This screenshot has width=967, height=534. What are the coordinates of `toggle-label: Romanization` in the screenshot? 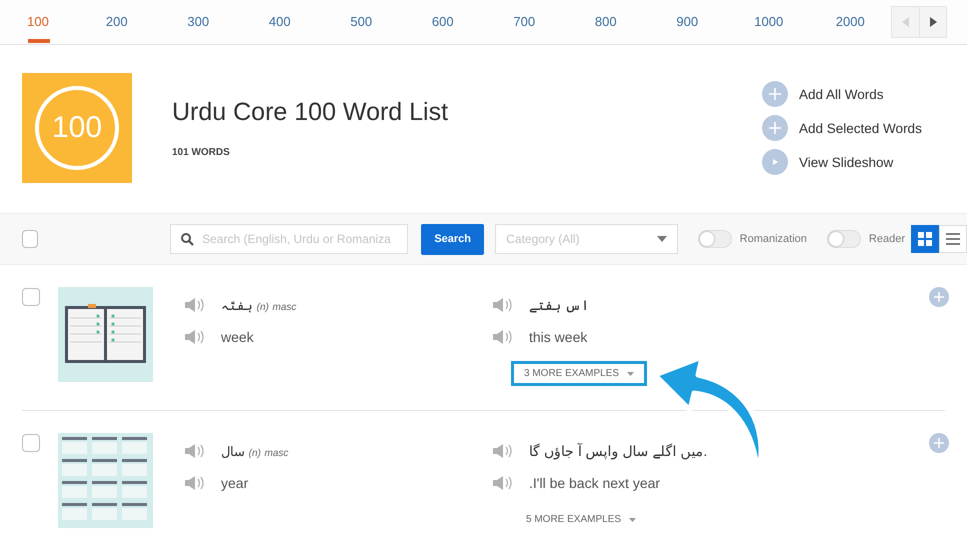 It's located at (773, 239).